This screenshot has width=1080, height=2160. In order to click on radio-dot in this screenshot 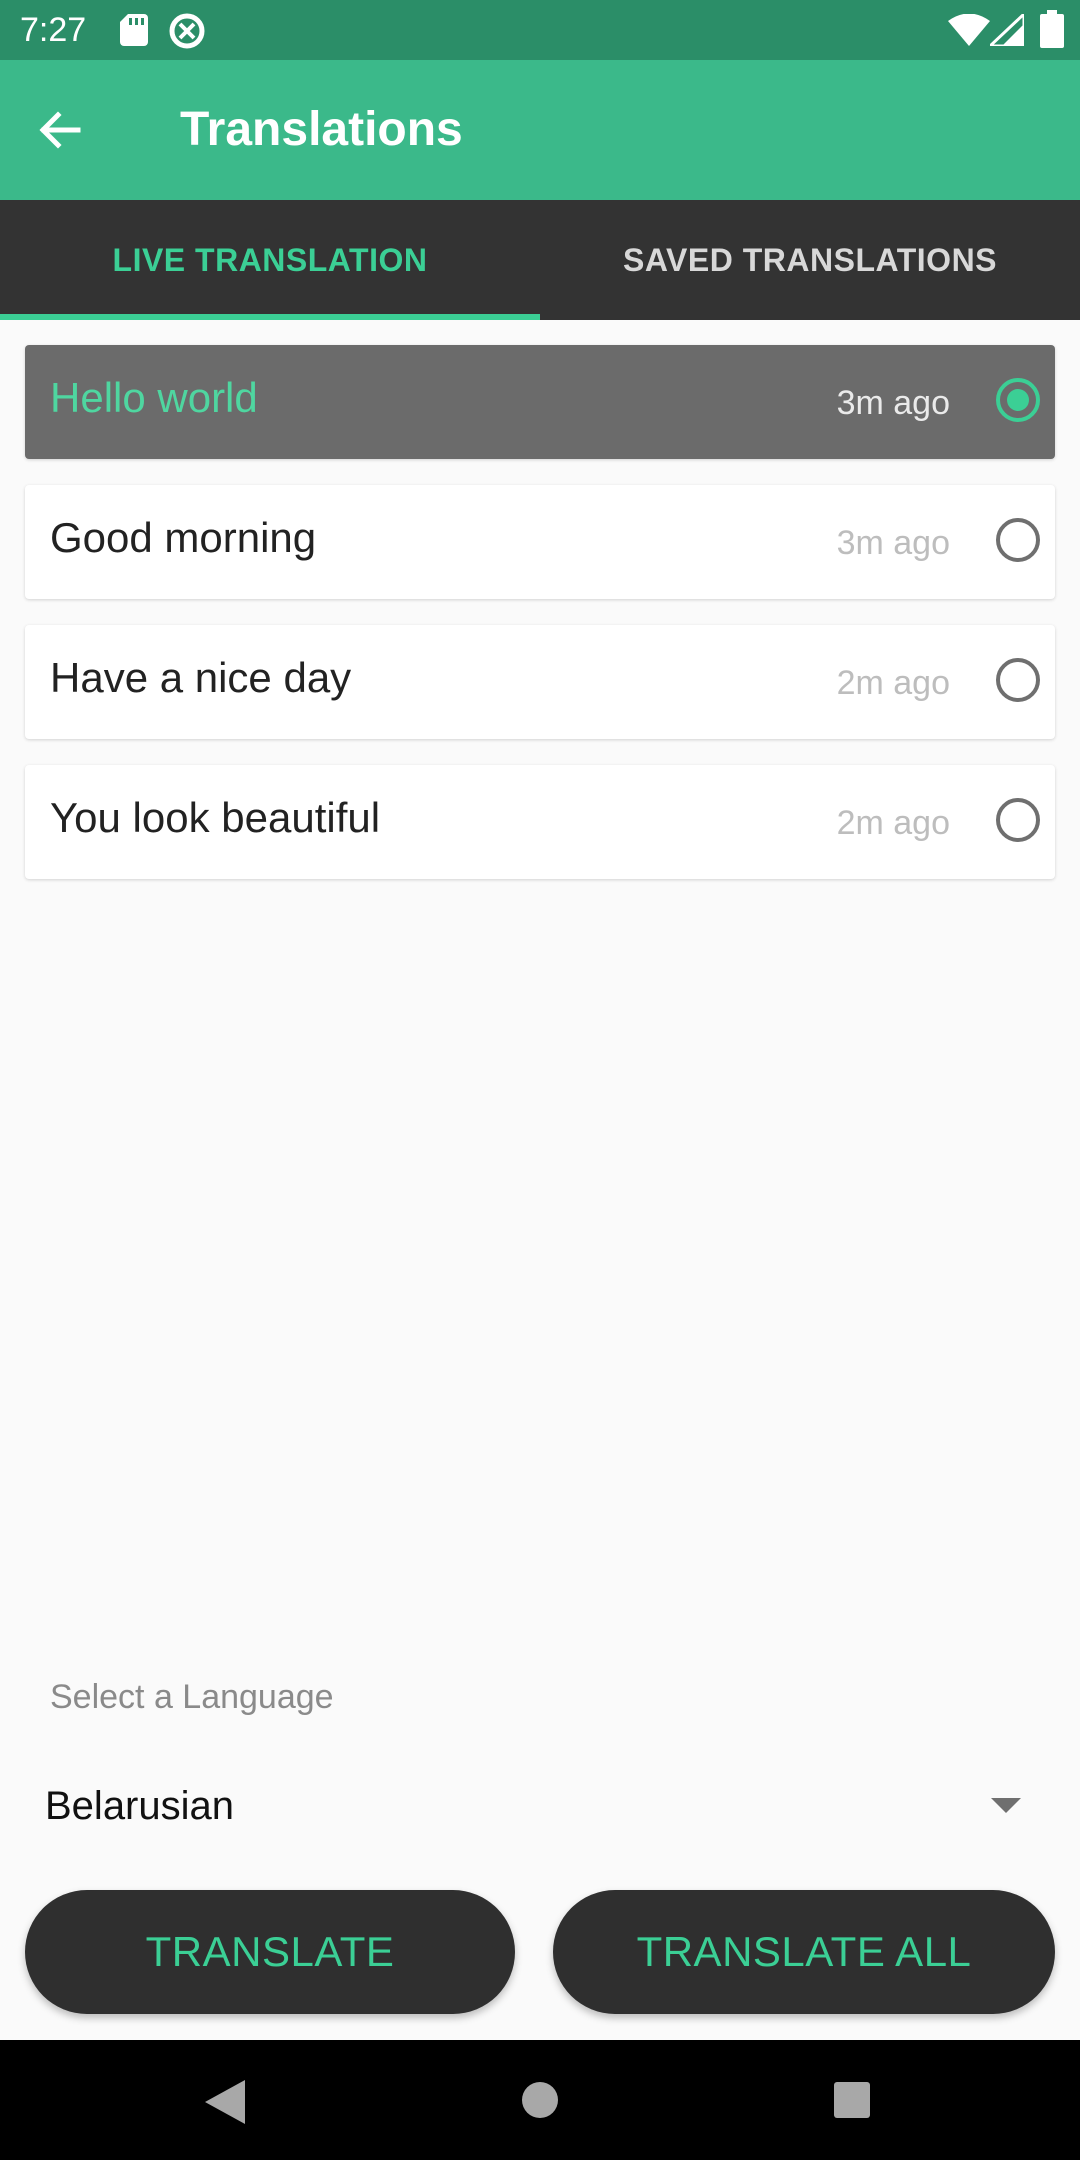, I will do `click(1018, 400)`.